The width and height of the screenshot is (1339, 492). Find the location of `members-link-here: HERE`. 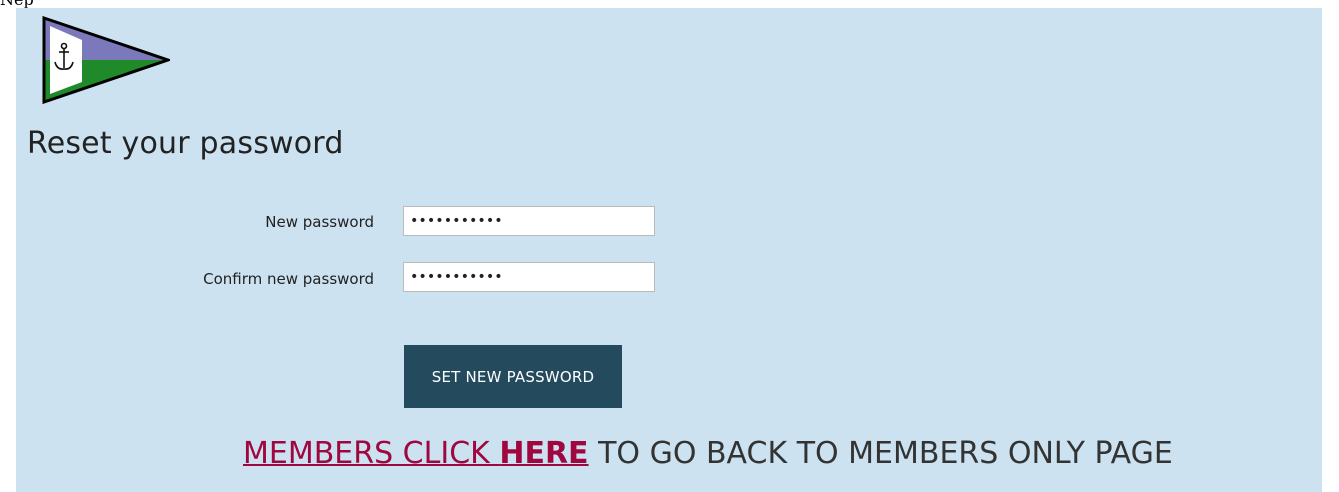

members-link-here: HERE is located at coordinates (544, 453).